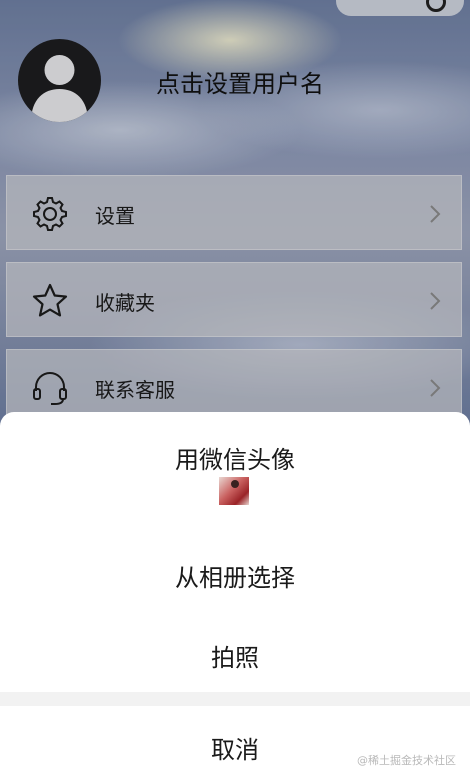  Describe the element at coordinates (235, 655) in the screenshot. I see `take-photo-option: 拍照` at that location.